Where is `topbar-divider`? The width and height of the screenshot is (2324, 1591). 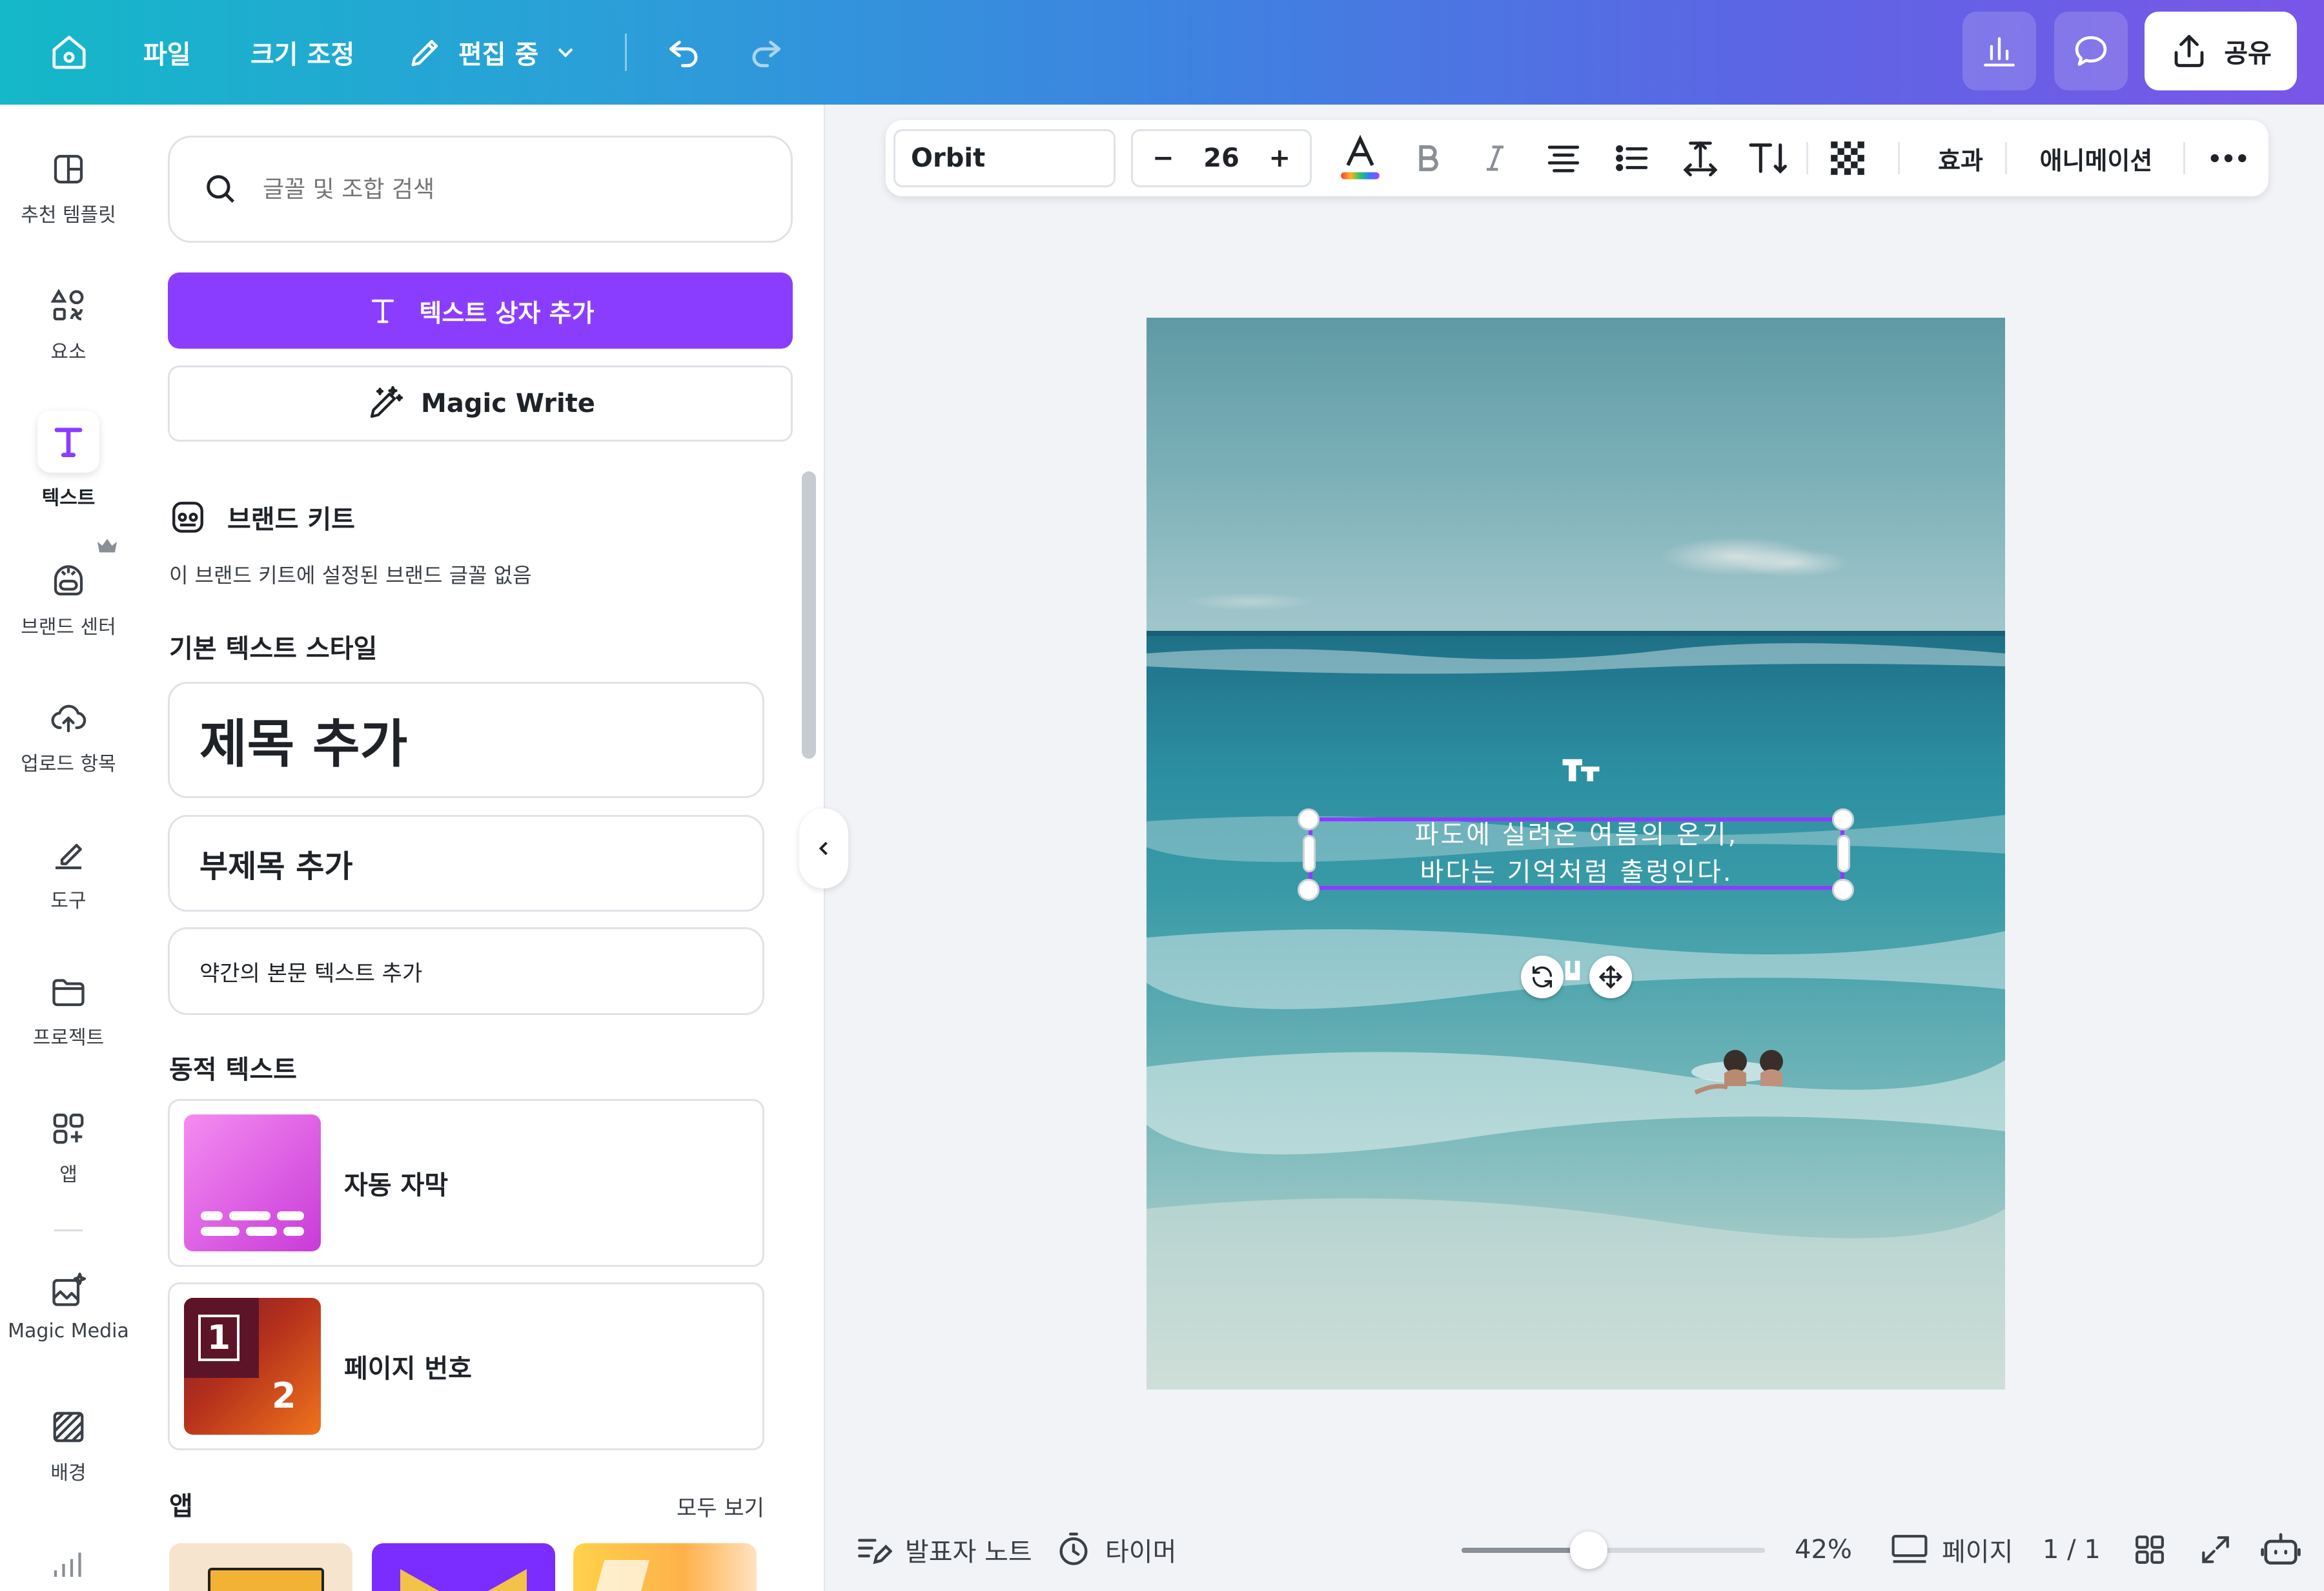 topbar-divider is located at coordinates (626, 52).